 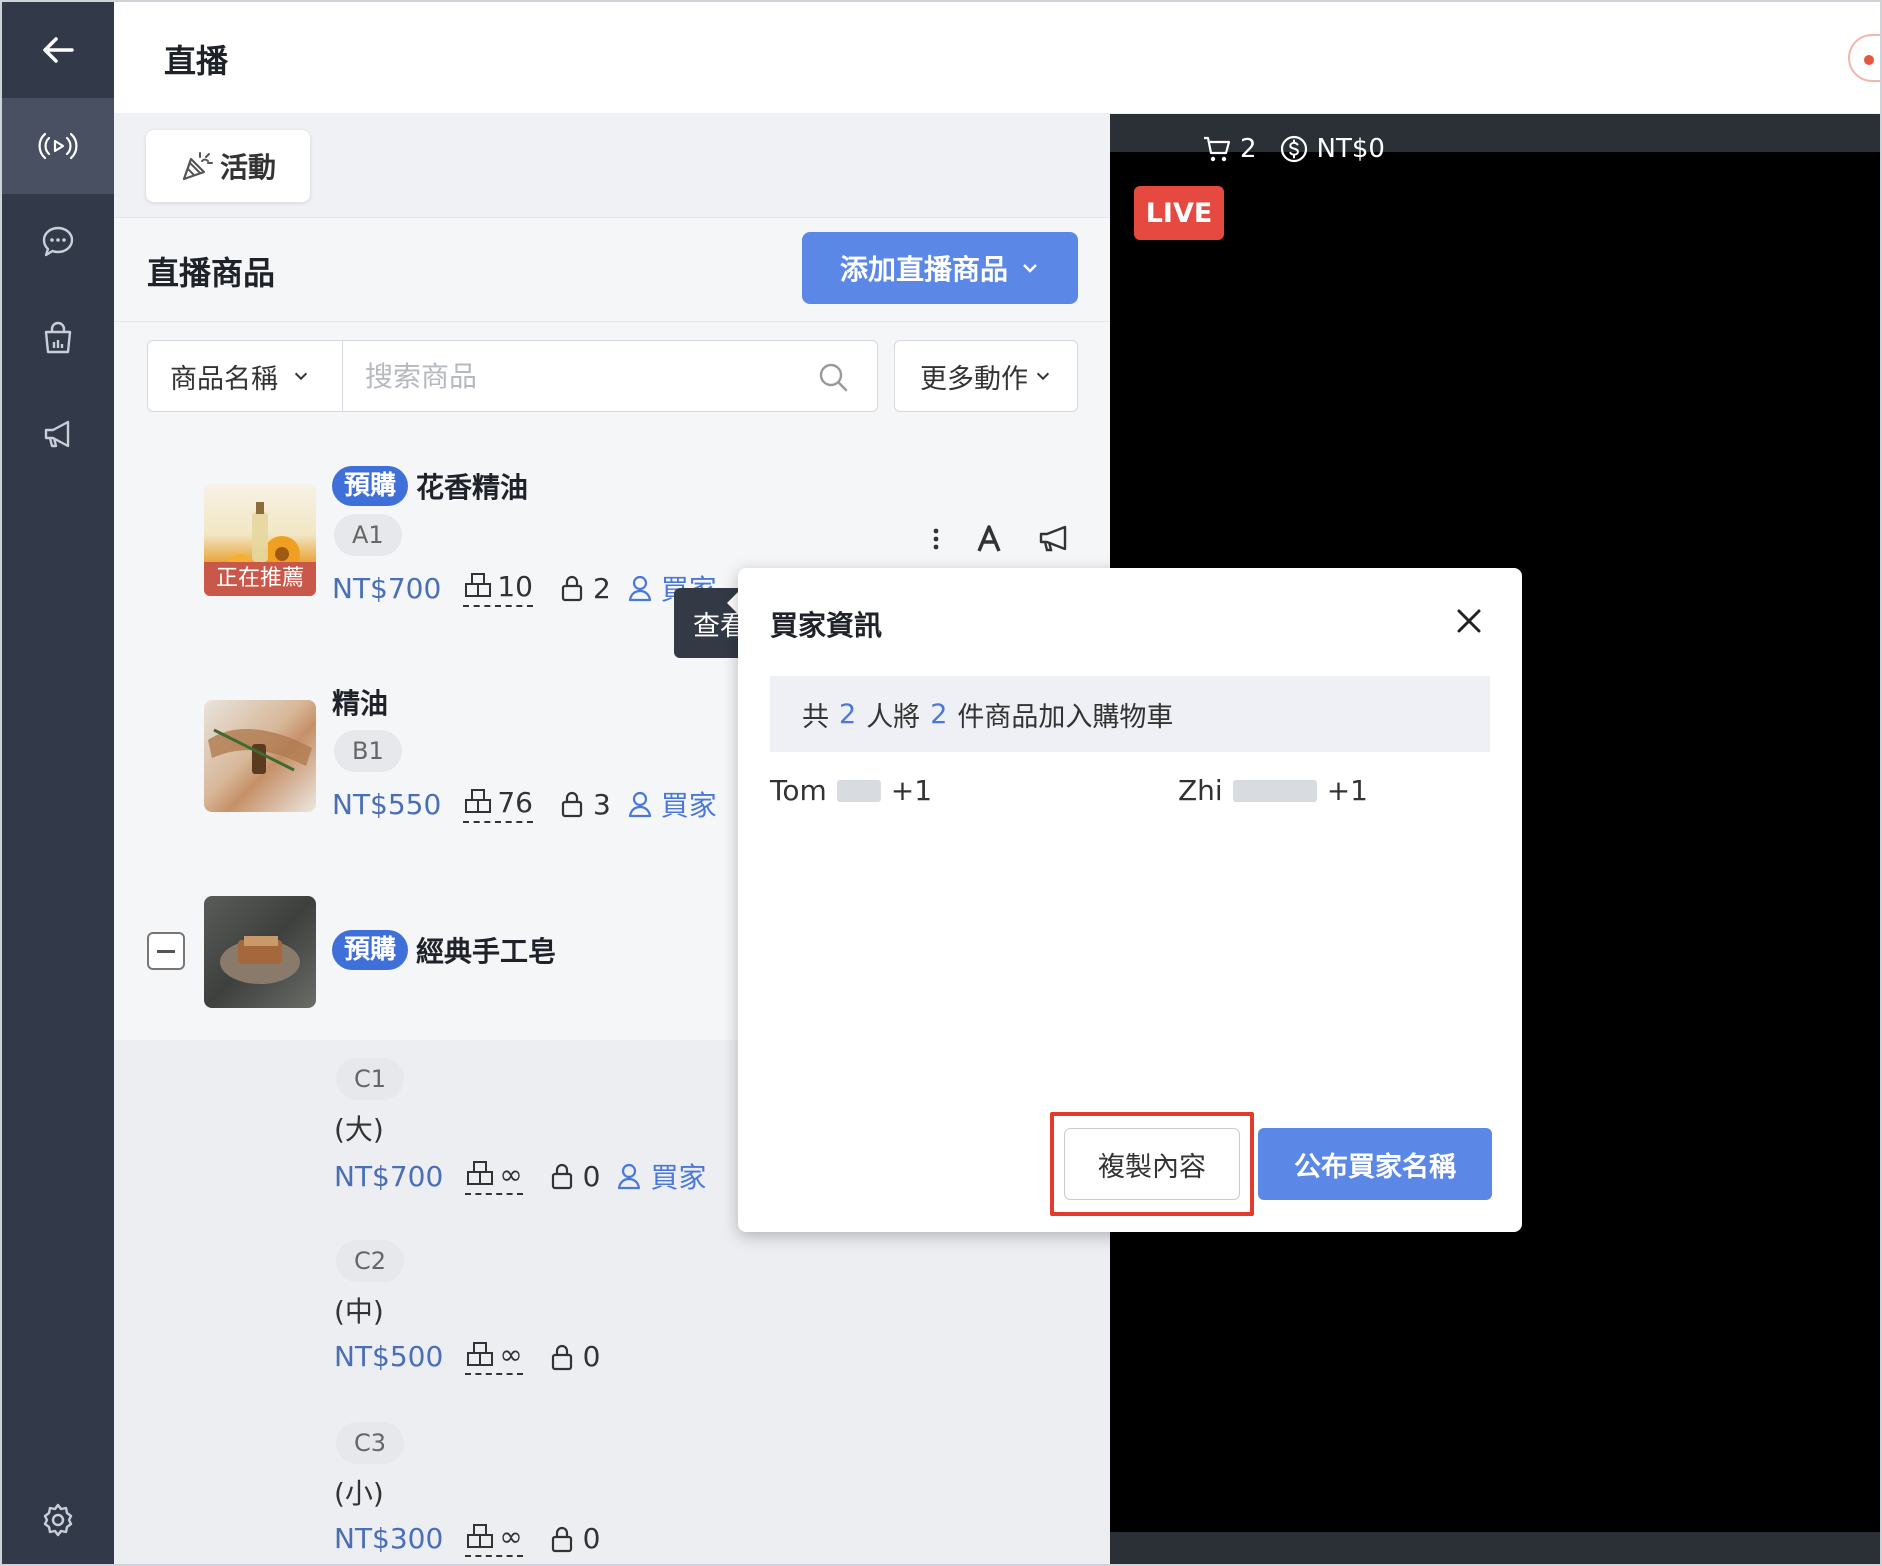 What do you see at coordinates (389, 1356) in the screenshot?
I see `variant-price: NT$500` at bounding box center [389, 1356].